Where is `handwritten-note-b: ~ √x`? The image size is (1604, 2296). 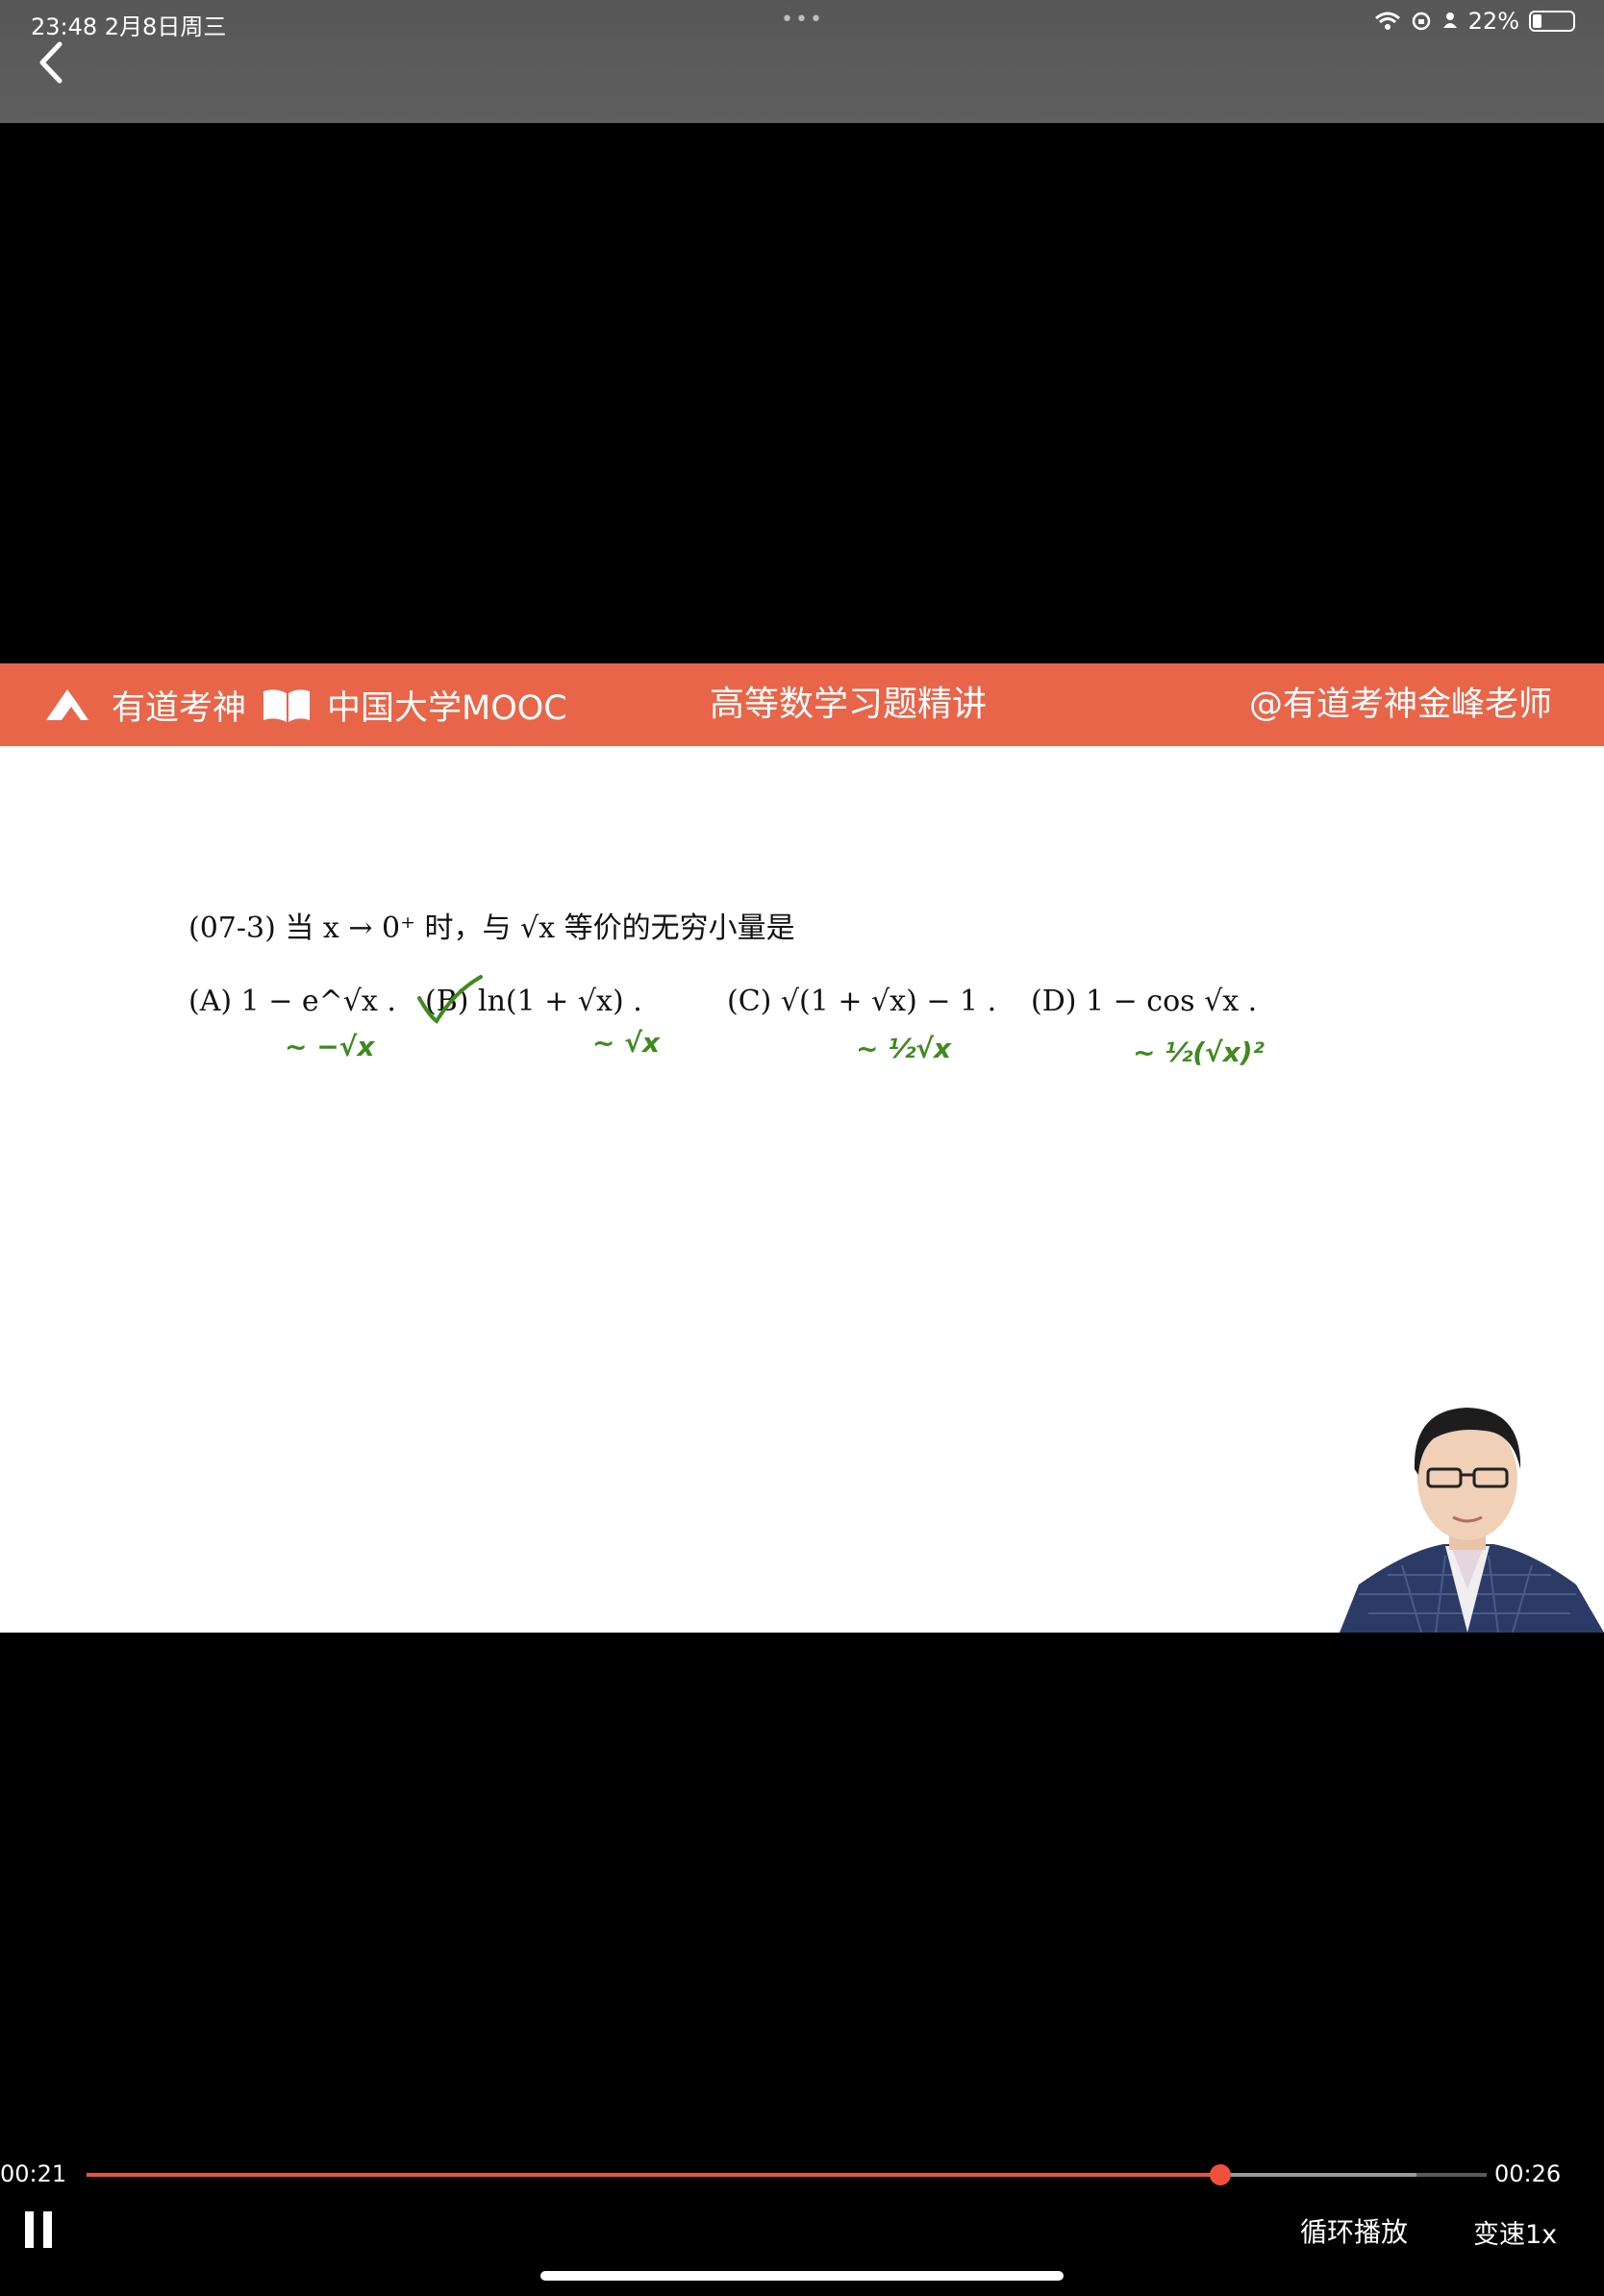
handwritten-note-b: ~ √x is located at coordinates (626, 1043).